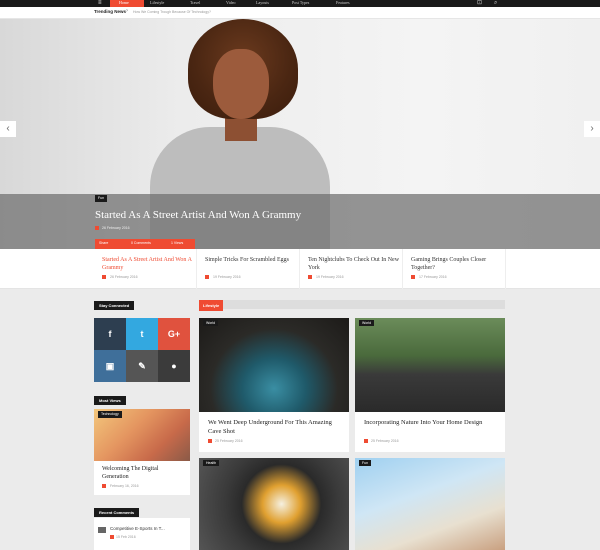 This screenshot has height=550, width=600. What do you see at coordinates (110, 11) in the screenshot?
I see `trending-label: Trending News` at bounding box center [110, 11].